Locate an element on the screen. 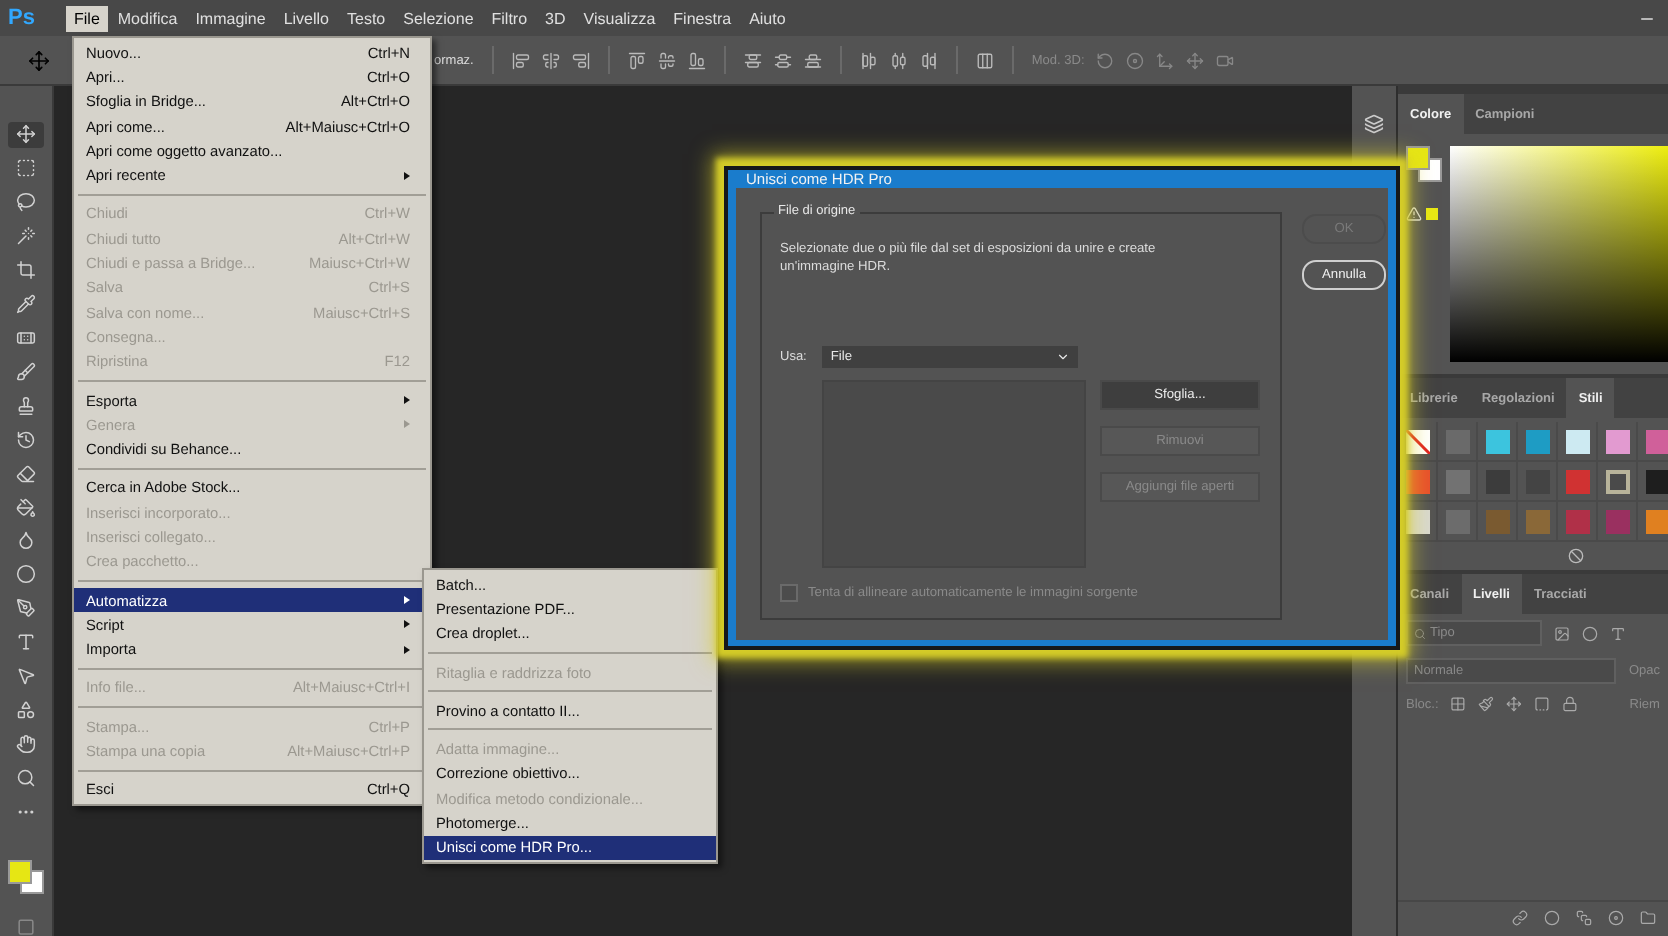 Image resolution: width=1668 pixels, height=936 pixels. columns-icon is located at coordinates (984, 60).